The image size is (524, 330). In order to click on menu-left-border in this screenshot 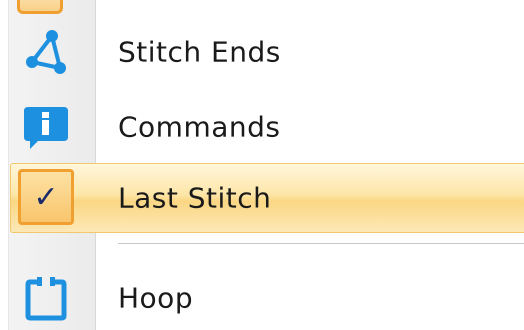, I will do `click(4, 165)`.